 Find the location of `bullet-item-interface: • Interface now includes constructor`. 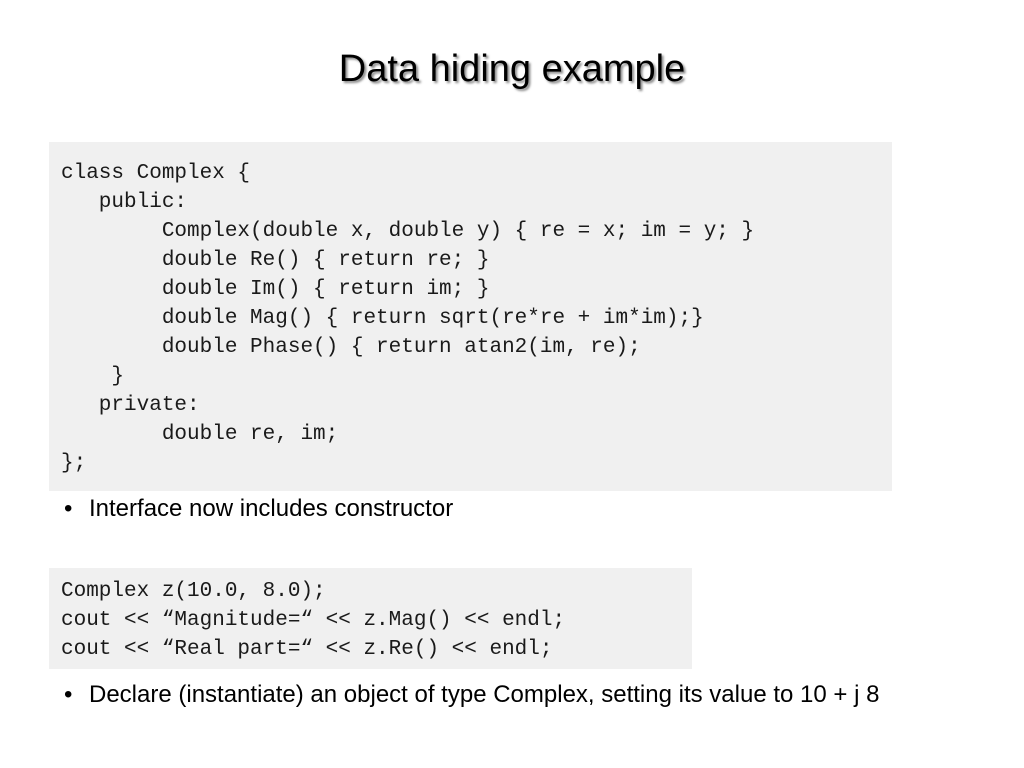

bullet-item-interface: • Interface now includes constructor is located at coordinates (403, 508).